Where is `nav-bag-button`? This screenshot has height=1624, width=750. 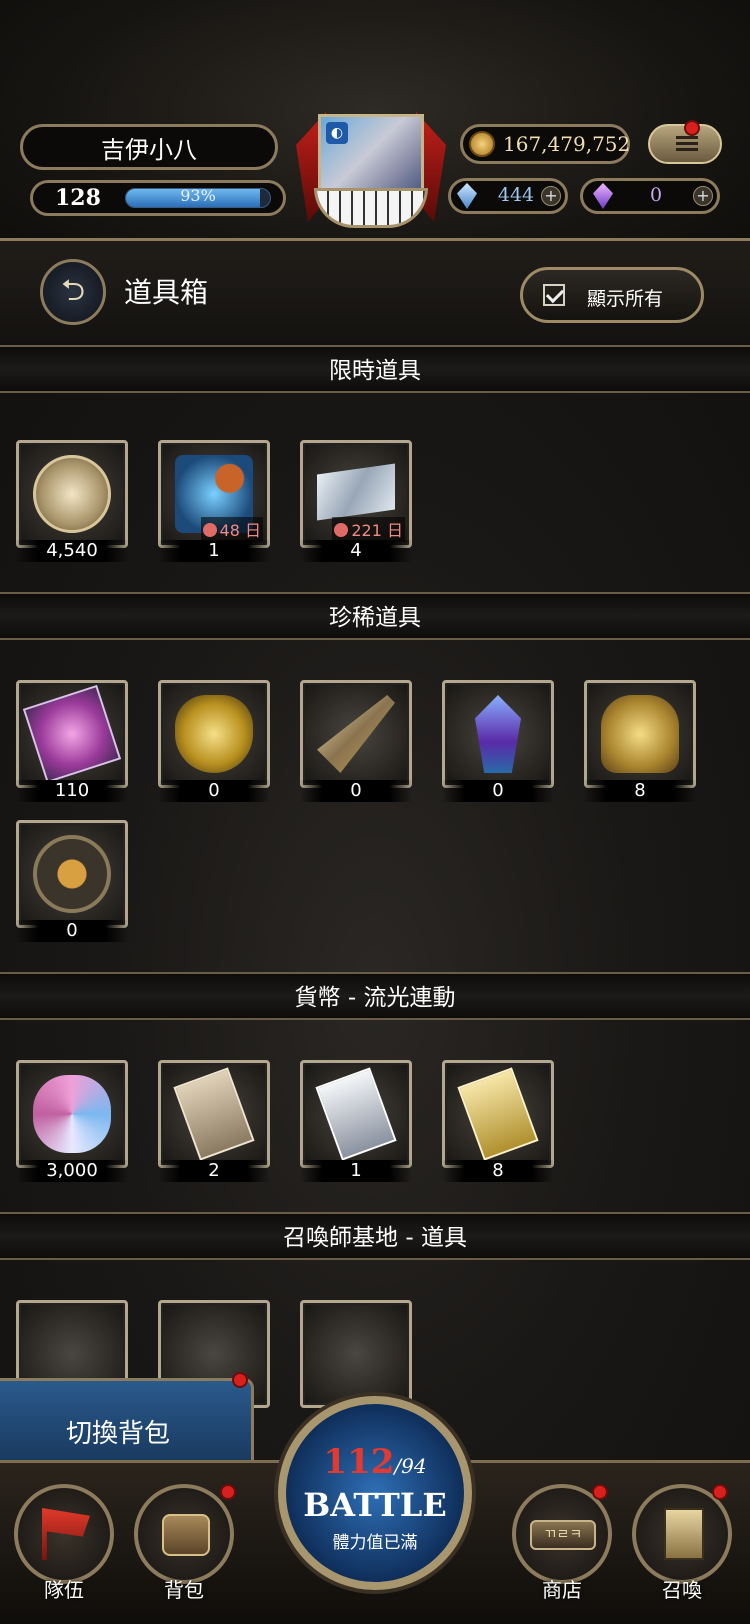 nav-bag-button is located at coordinates (184, 1534).